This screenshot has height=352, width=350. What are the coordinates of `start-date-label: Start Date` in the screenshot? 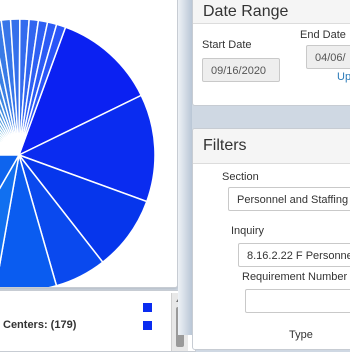 It's located at (227, 45).